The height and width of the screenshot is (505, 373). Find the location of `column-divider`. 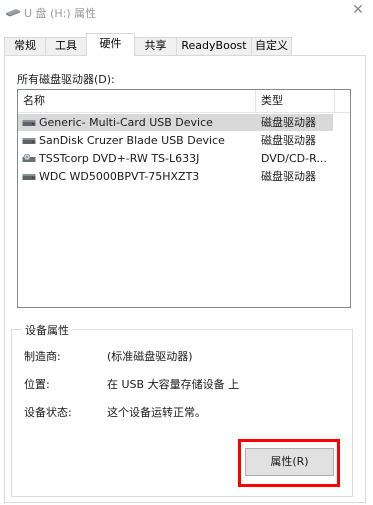

column-divider is located at coordinates (334, 101).